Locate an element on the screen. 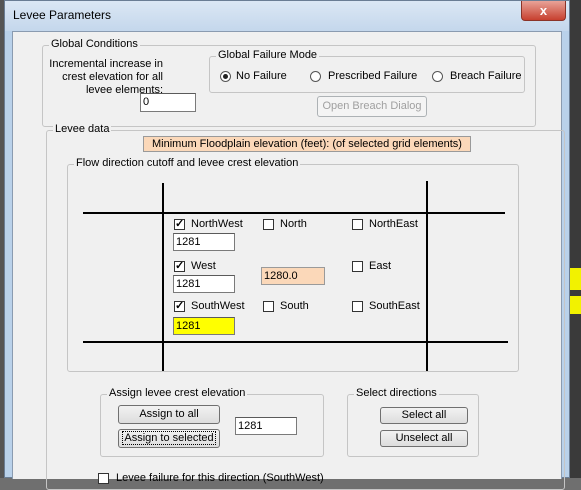 This screenshot has width=581, height=490. assign-to-all-button: Assign to all is located at coordinates (169, 414).